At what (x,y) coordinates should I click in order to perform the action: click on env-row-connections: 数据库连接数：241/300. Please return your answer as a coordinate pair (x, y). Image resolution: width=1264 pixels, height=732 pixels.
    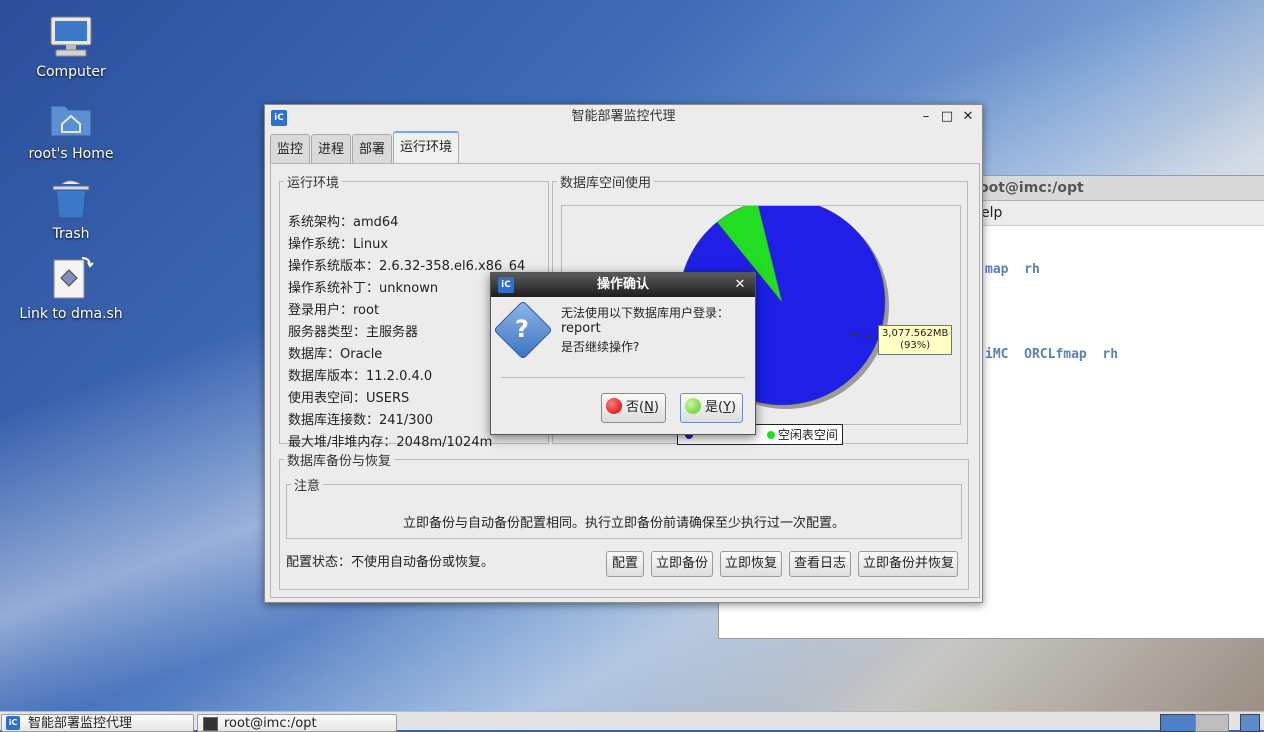
    Looking at the image, I should click on (361, 420).